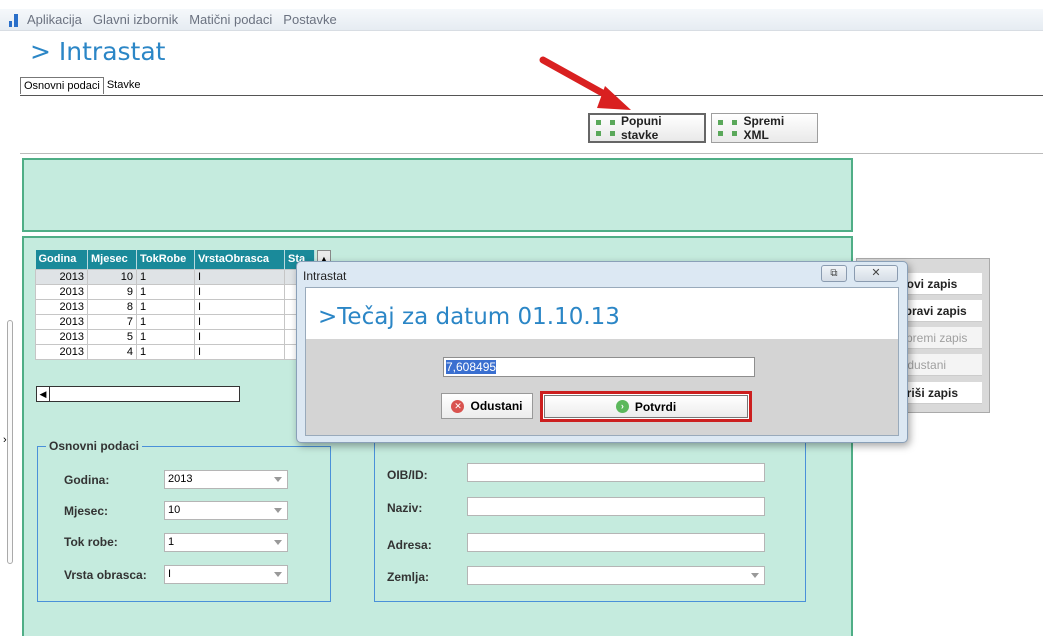 The height and width of the screenshot is (636, 1043). I want to click on table-row: 2013 4 1 I, so click(175, 351).